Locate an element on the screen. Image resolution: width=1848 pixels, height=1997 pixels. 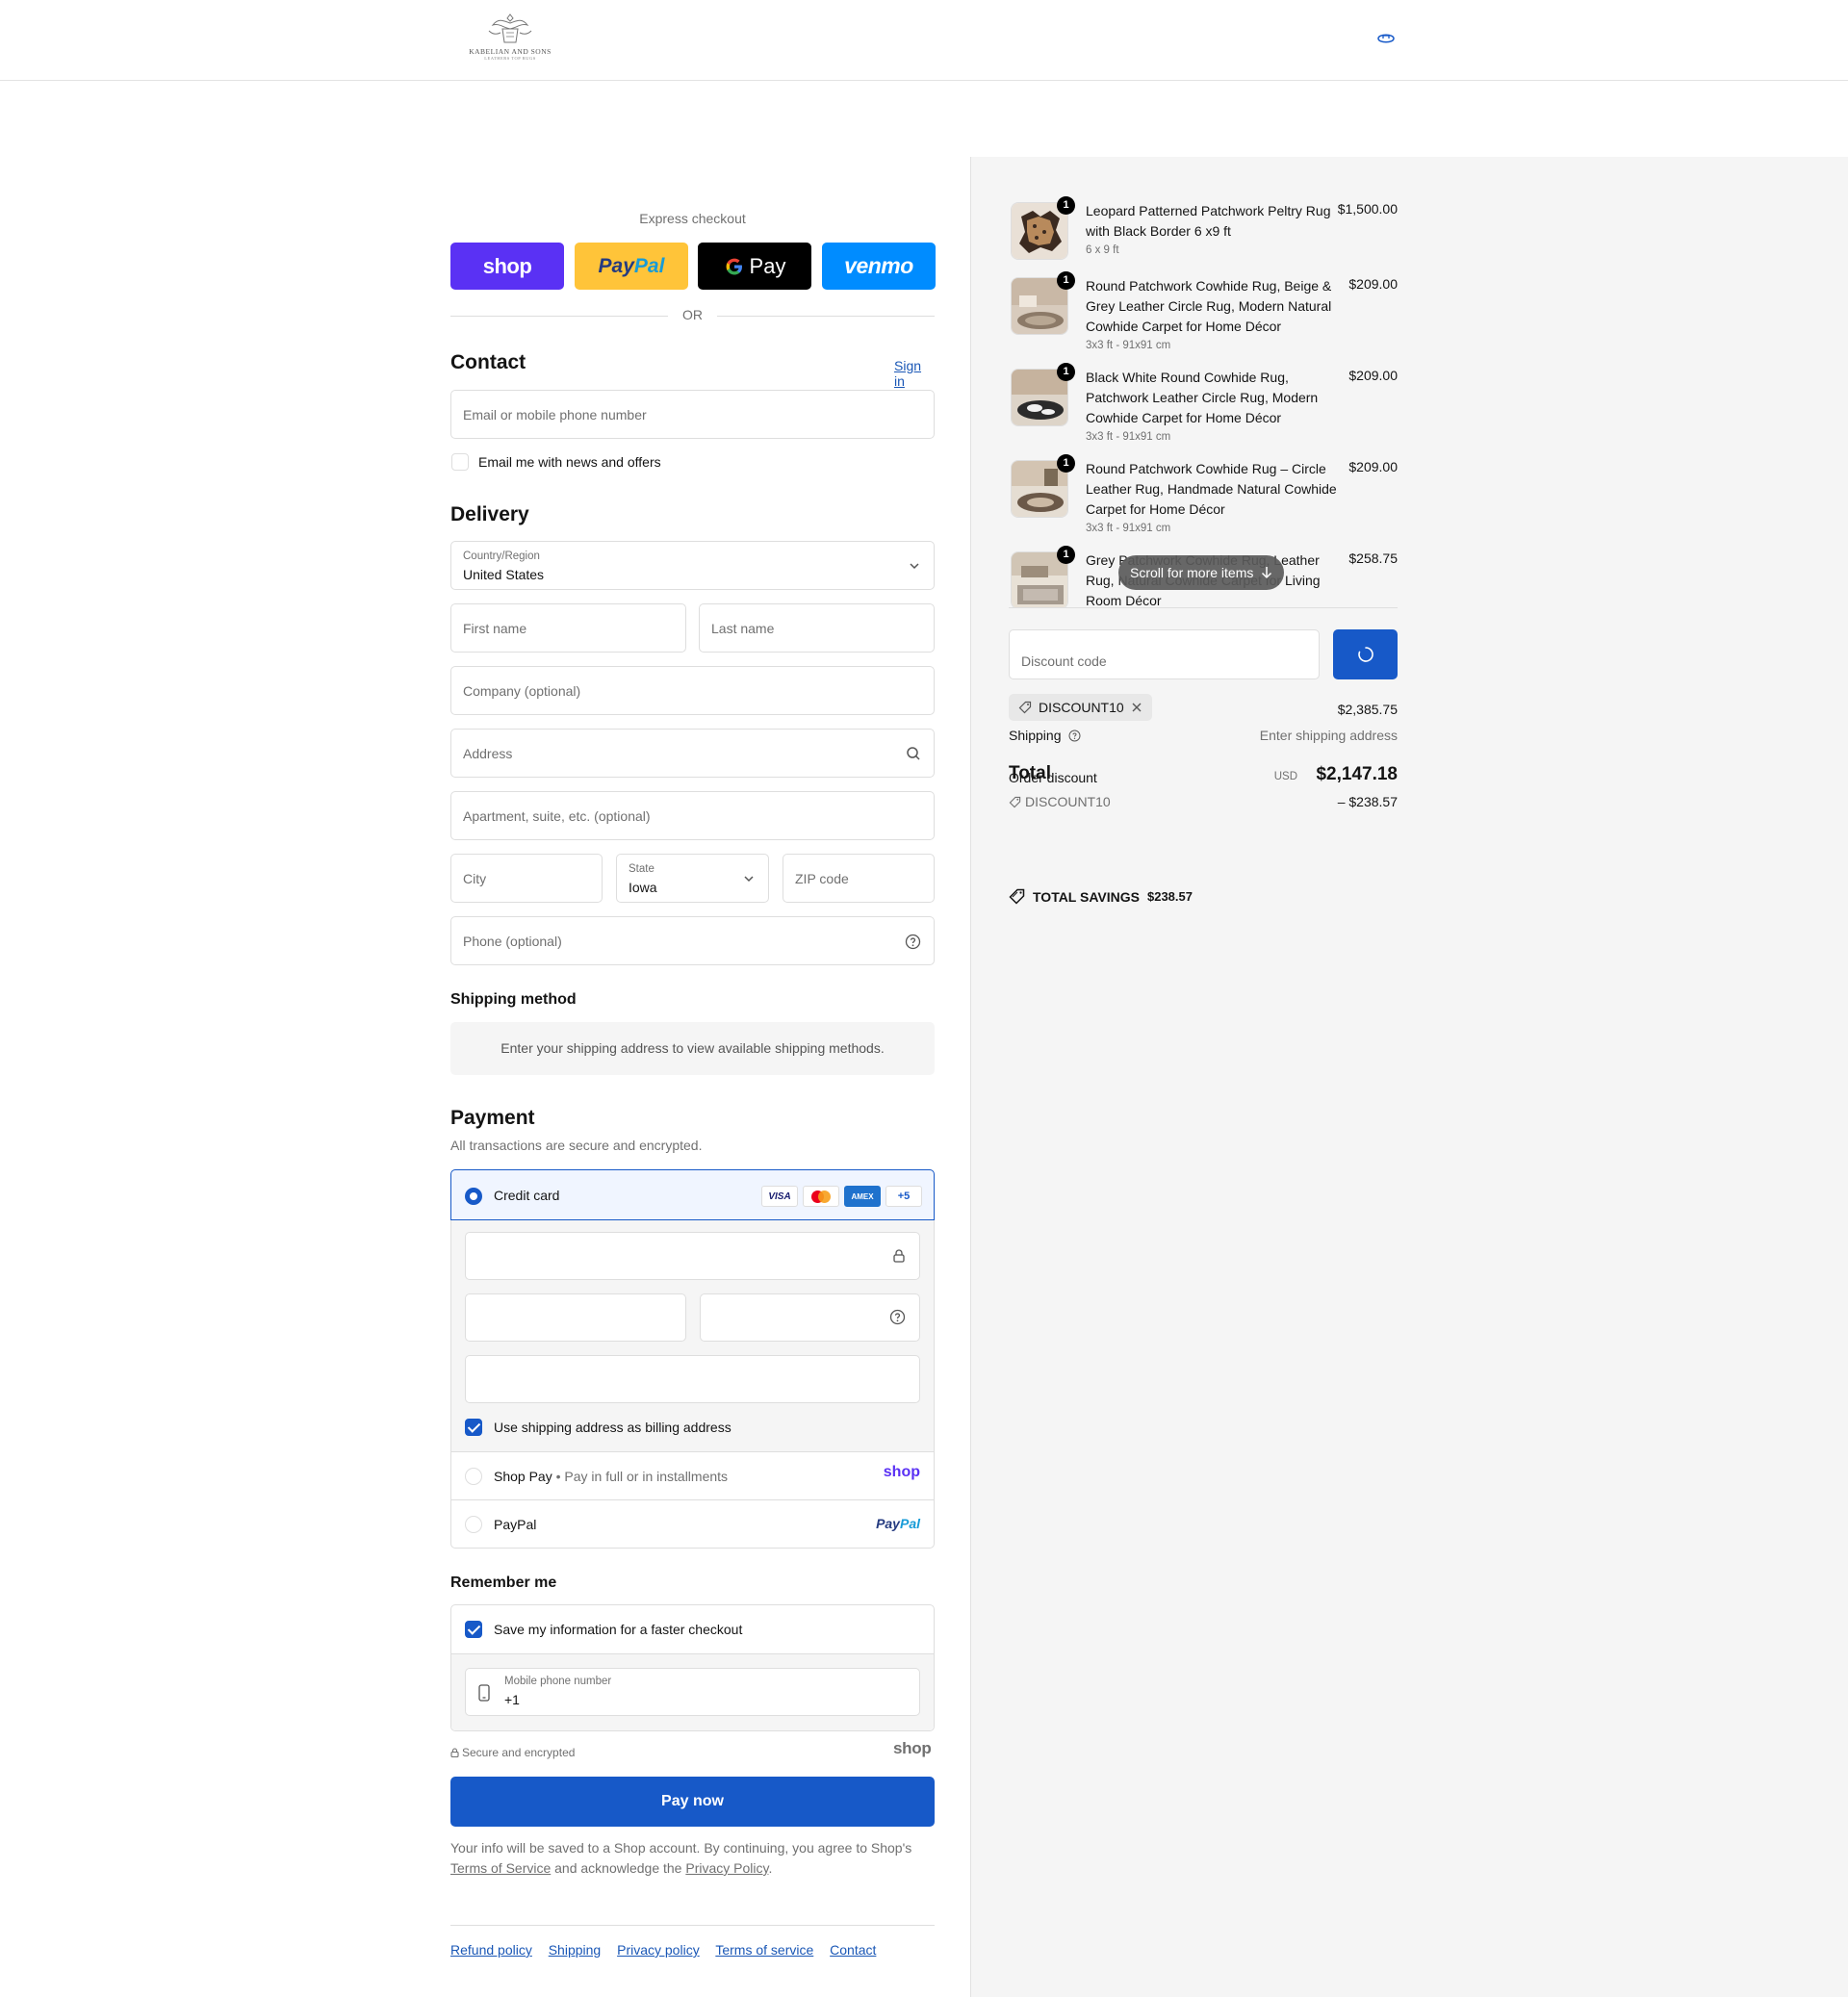
scroll-more-button: Scroll for more items is located at coordinates (1201, 572).